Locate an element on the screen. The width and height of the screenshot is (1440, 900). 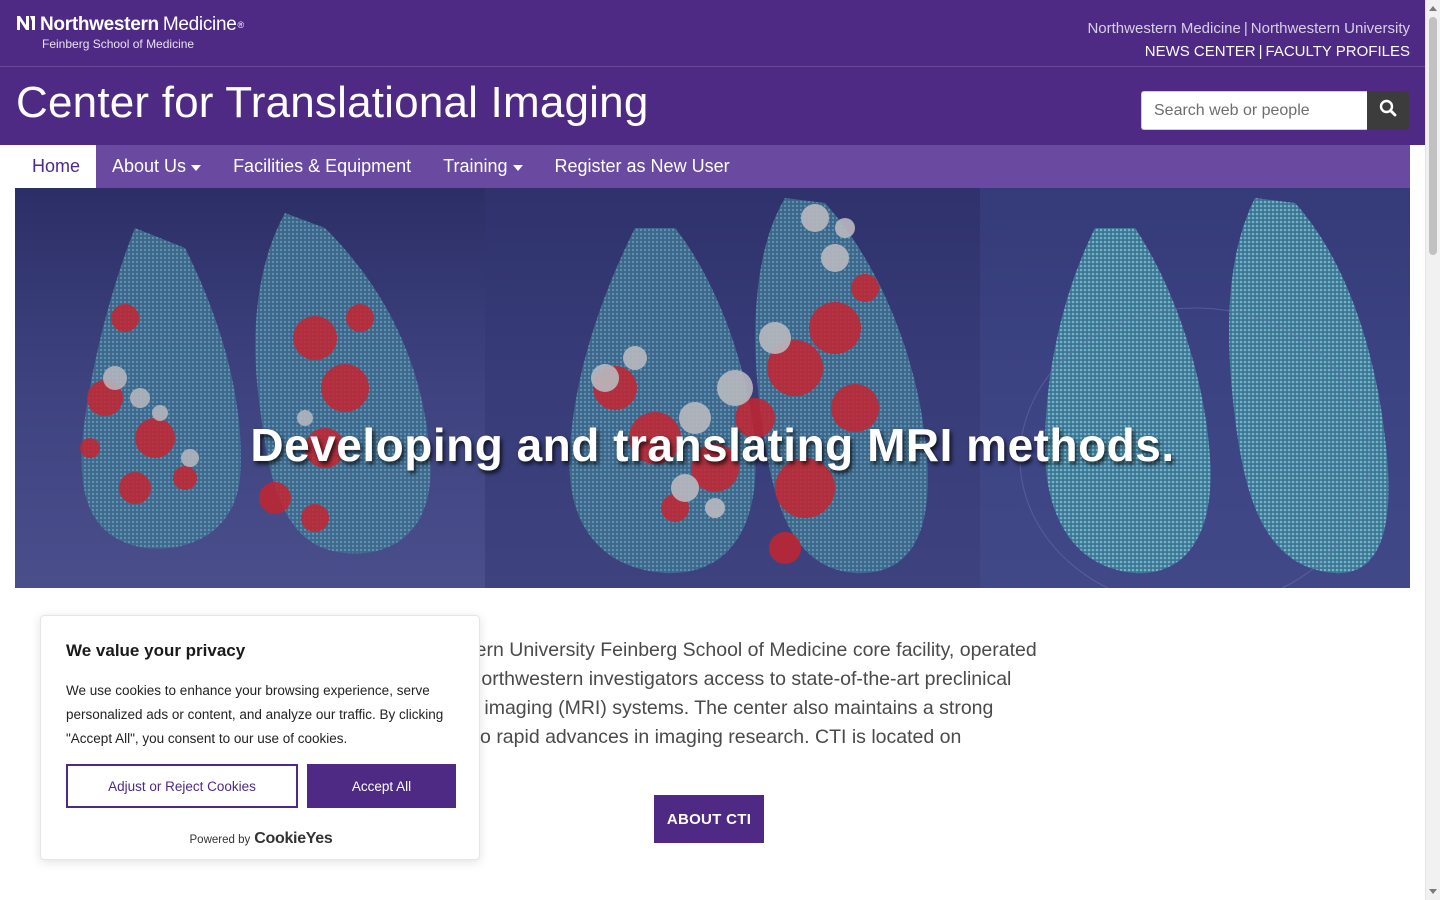
page-scrollbar is located at coordinates (1432, 450).